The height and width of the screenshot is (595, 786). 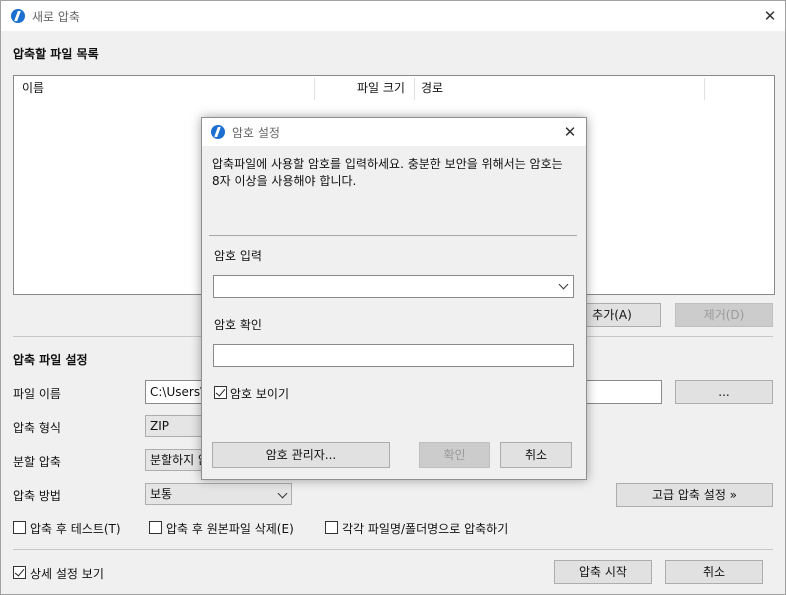 I want to click on title-bar: 새로 압축 ✕, so click(x=393, y=16).